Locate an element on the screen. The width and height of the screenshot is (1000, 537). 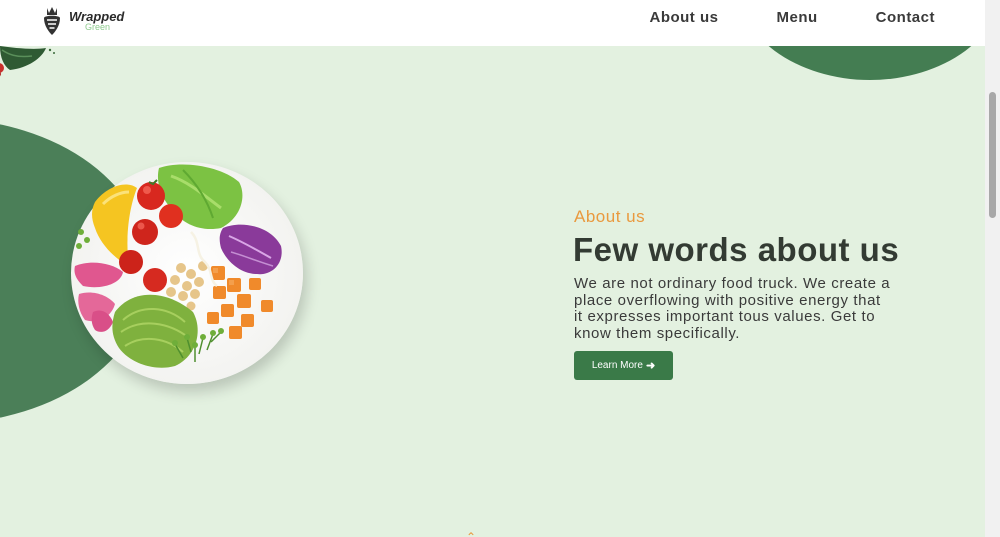
corner-vegetable-decoration is located at coordinates (27, 61).